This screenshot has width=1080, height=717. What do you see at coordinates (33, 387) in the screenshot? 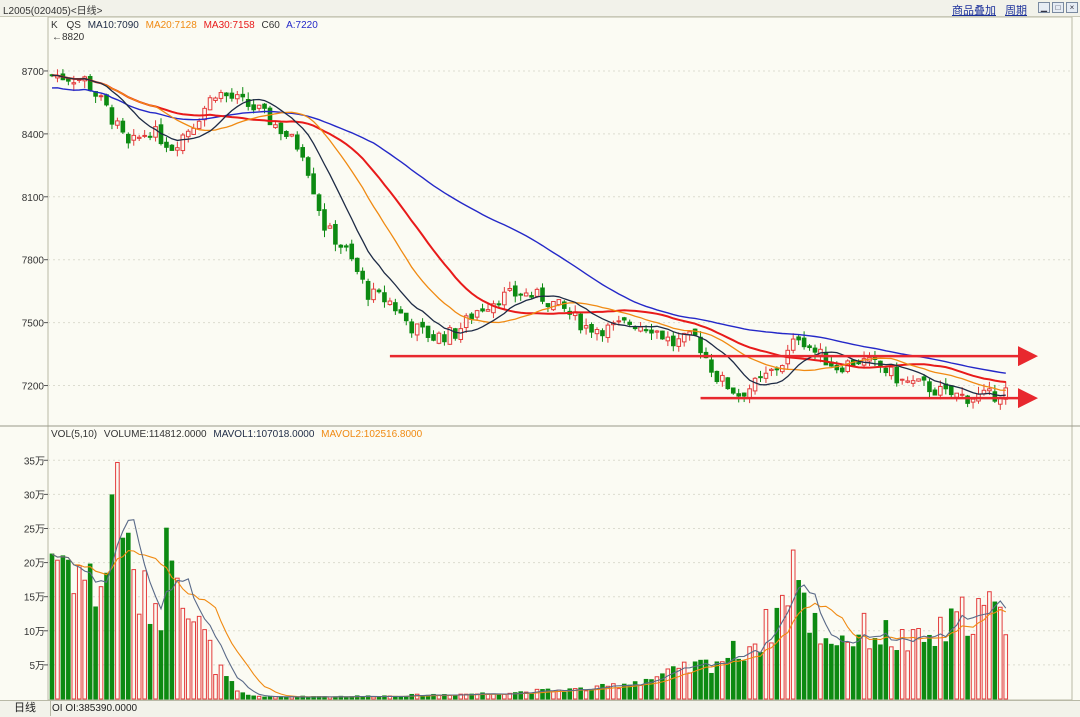
I see `price-tick-label: 7200` at bounding box center [33, 387].